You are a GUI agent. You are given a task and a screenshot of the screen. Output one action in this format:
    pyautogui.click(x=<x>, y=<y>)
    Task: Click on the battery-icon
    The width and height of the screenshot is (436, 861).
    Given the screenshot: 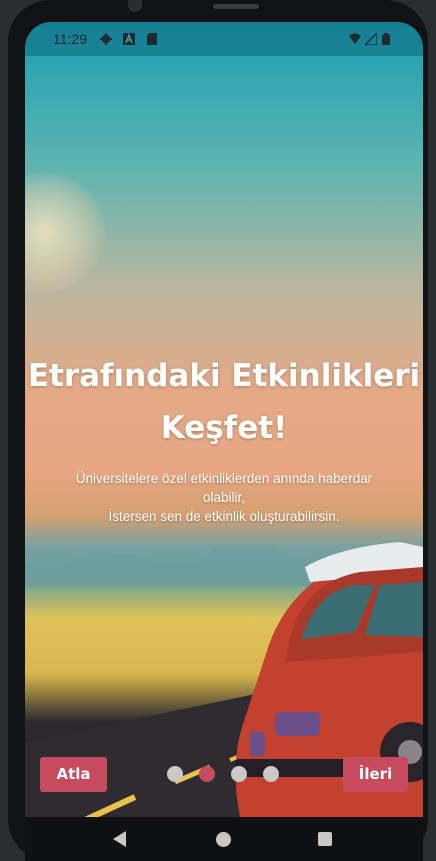 What is the action you would take?
    pyautogui.click(x=386, y=39)
    